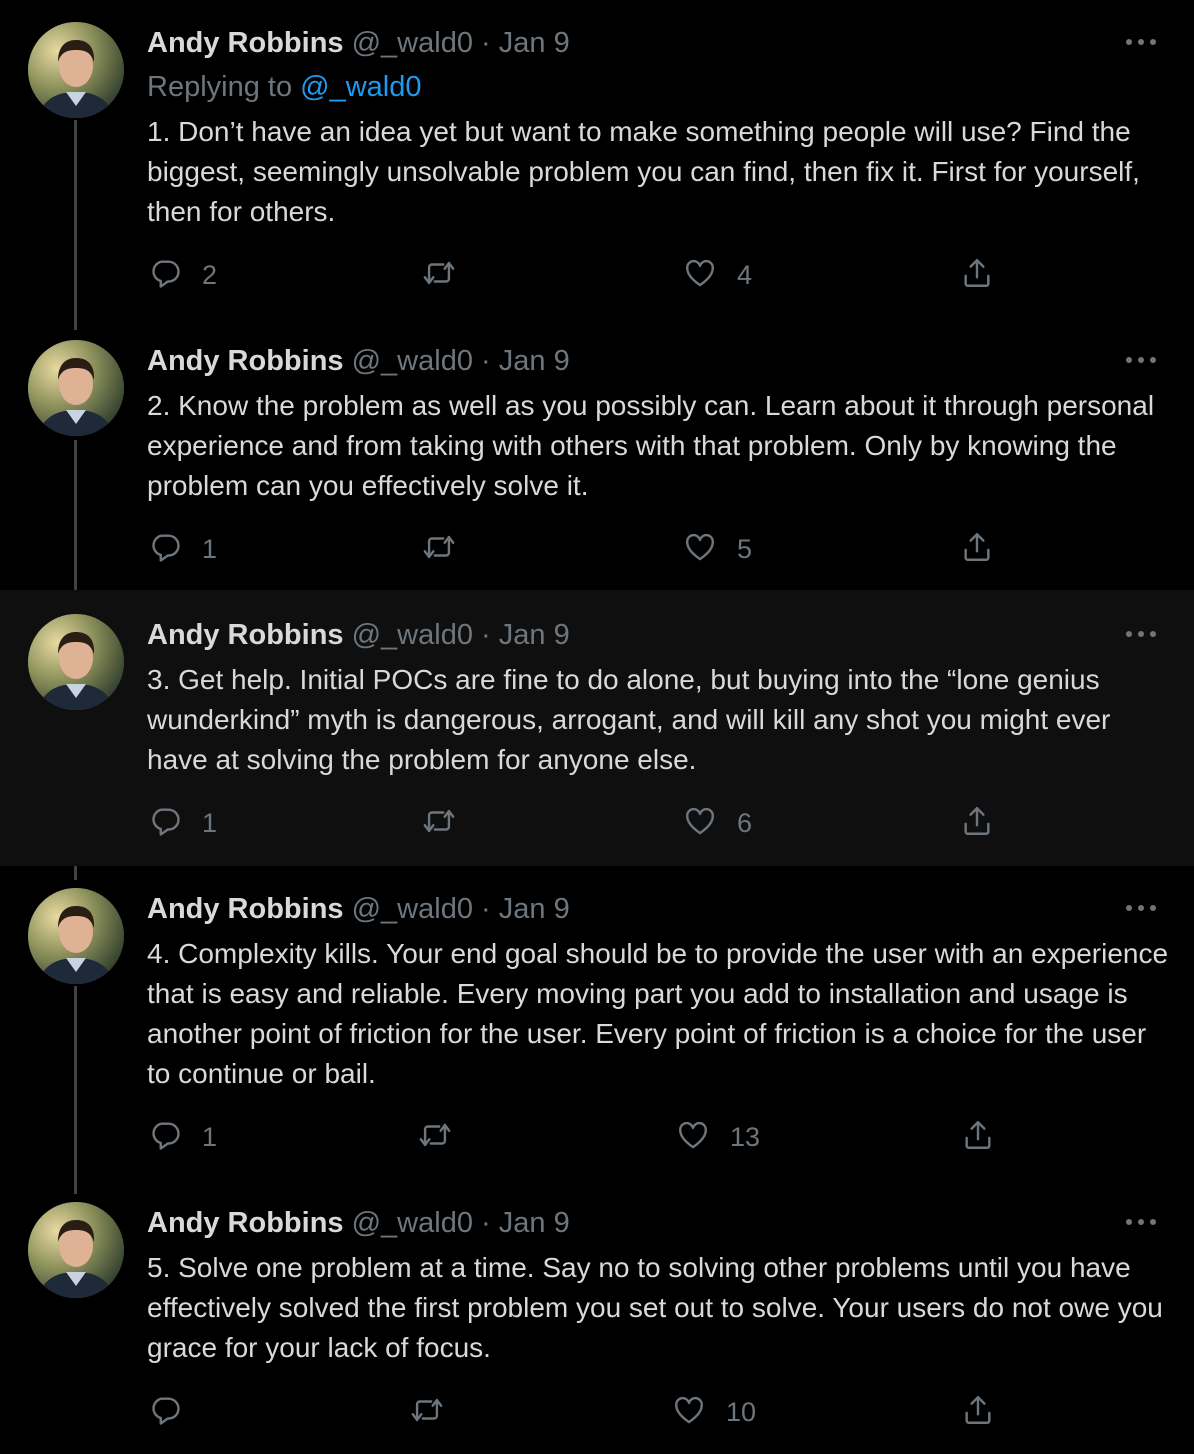 This screenshot has height=1454, width=1194. I want to click on mention-link: @_wald0, so click(360, 87).